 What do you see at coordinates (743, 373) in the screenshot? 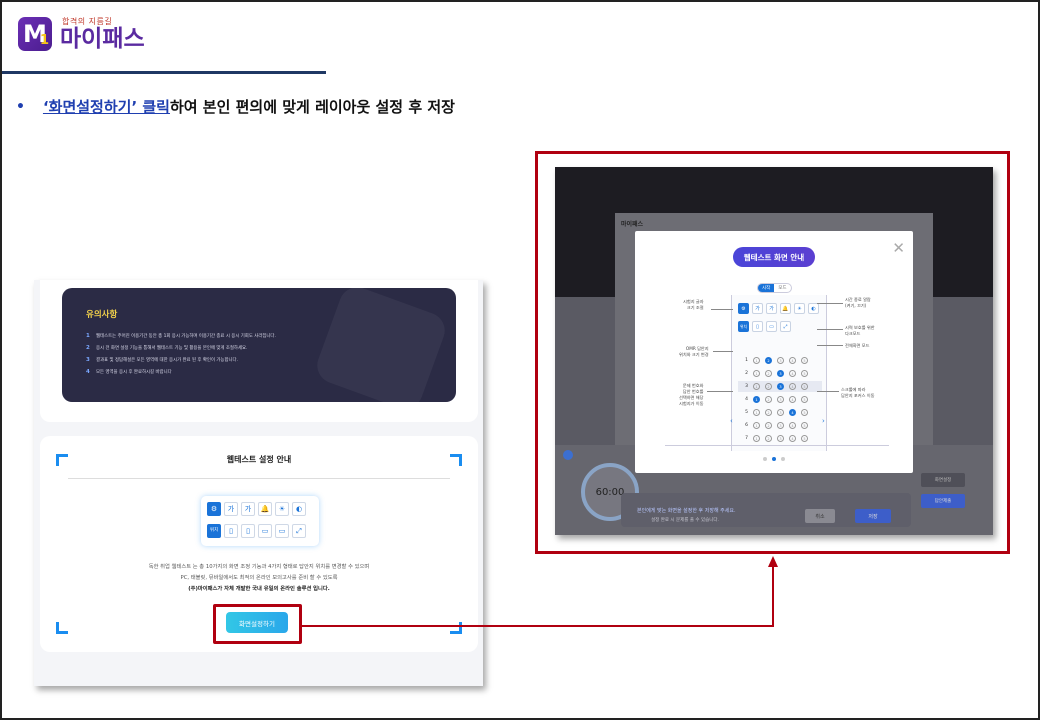
I see `question-number: 2` at bounding box center [743, 373].